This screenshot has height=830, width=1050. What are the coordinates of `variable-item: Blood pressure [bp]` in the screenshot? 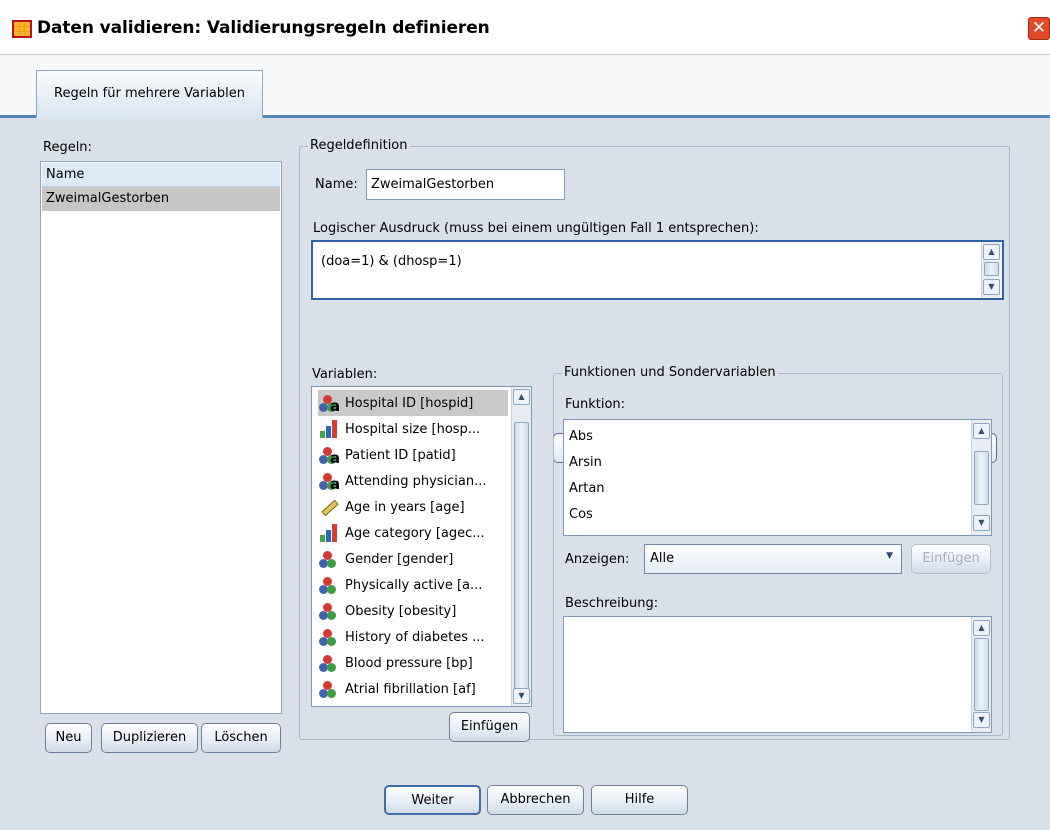 It's located at (395, 663).